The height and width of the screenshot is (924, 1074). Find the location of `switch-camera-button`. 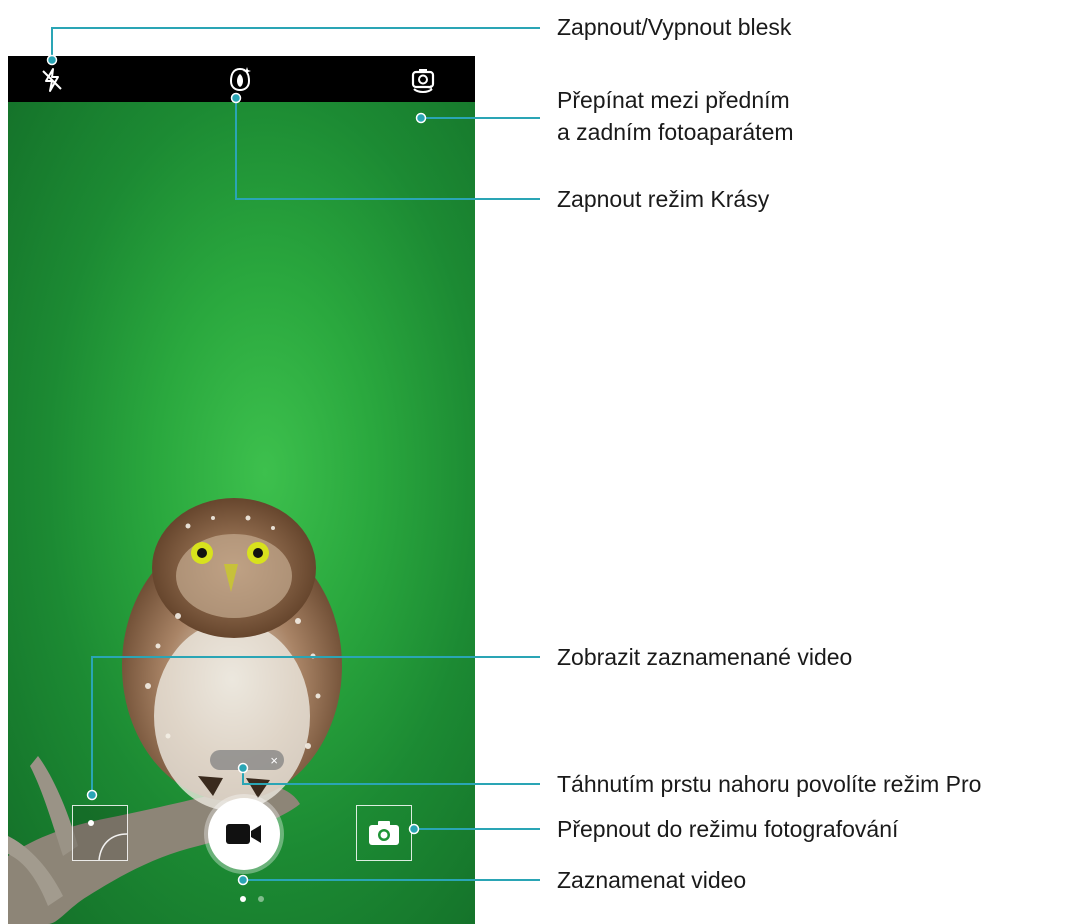

switch-camera-button is located at coordinates (423, 80).